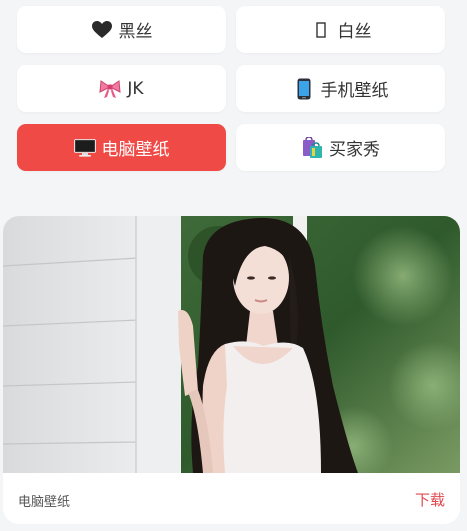 The width and height of the screenshot is (467, 531). Describe the element at coordinates (110, 89) in the screenshot. I see `ribbon-bow-icon` at that location.